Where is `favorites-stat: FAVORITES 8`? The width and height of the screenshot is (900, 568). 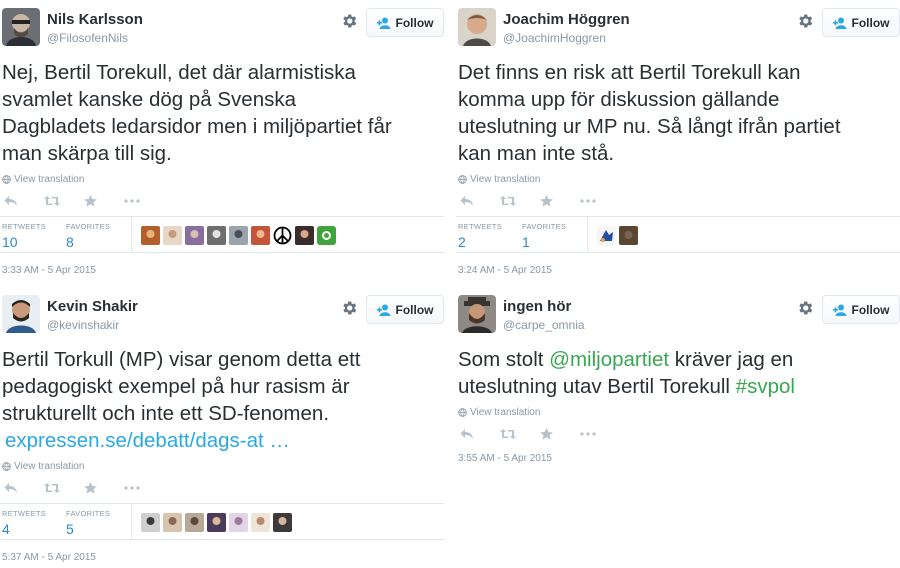 favorites-stat: FAVORITES 8 is located at coordinates (88, 236).